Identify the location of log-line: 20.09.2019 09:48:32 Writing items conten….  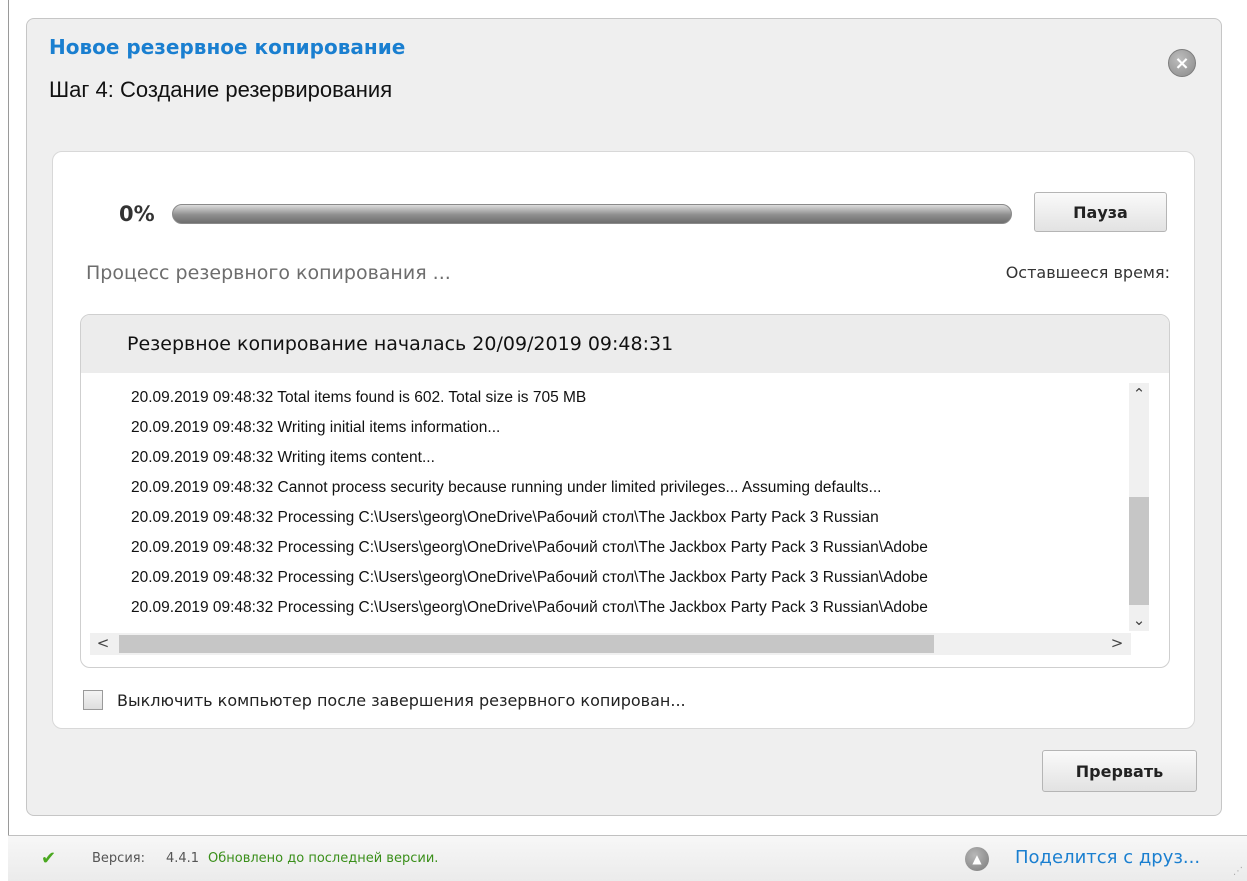
(283, 457).